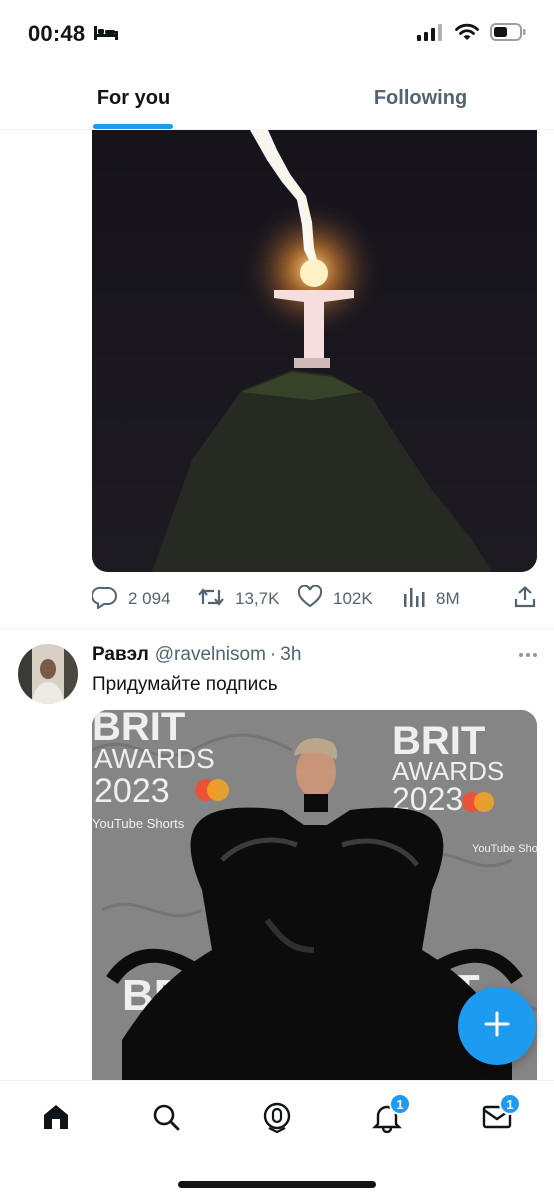 The height and width of the screenshot is (1200, 554). I want to click on cellular-signal-icon, so click(430, 34).